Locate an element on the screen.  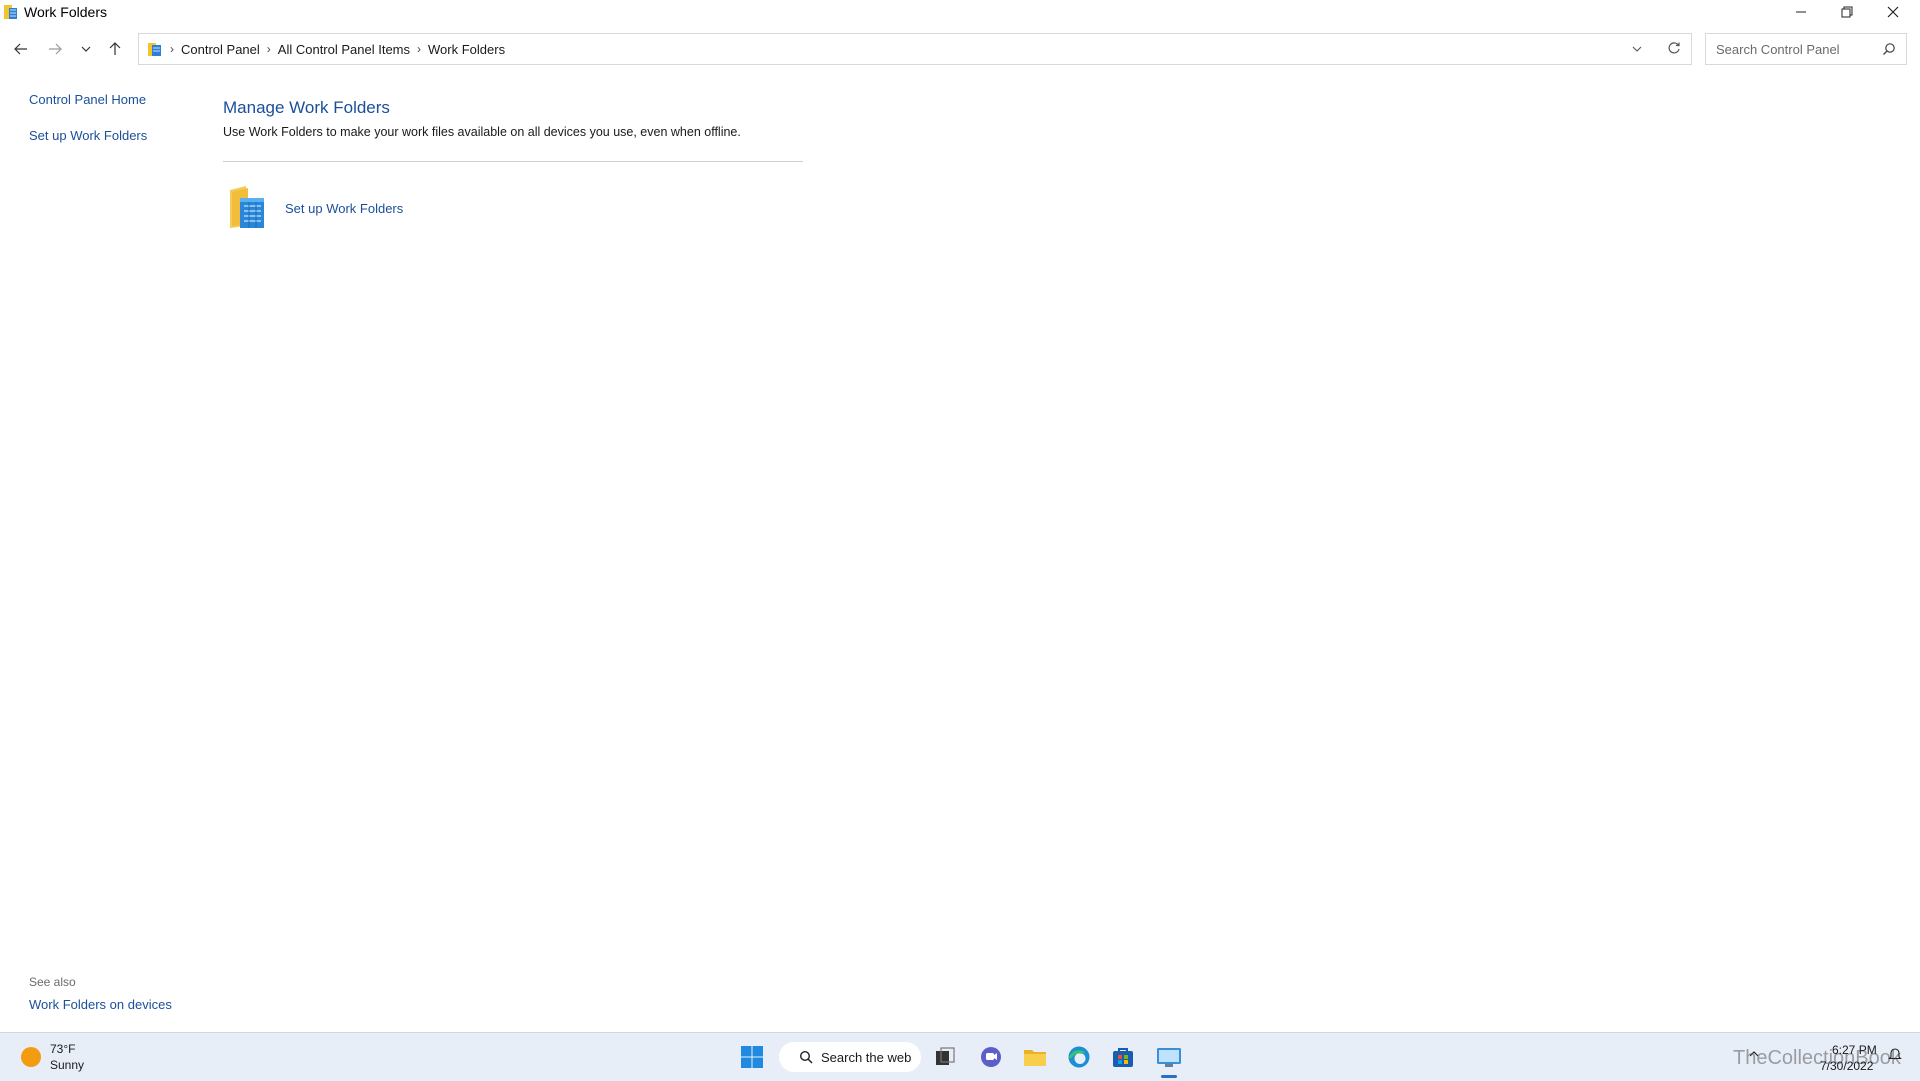
start-button is located at coordinates (752, 1057).